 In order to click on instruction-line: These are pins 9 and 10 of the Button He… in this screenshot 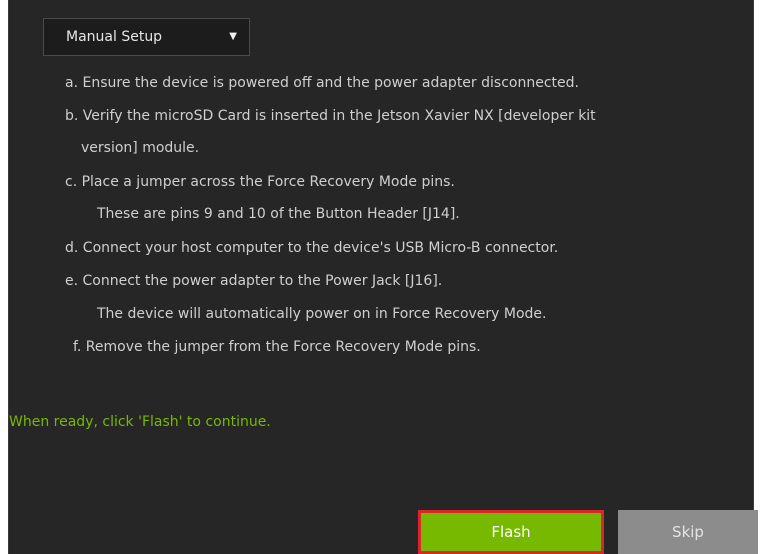, I will do `click(278, 214)`.